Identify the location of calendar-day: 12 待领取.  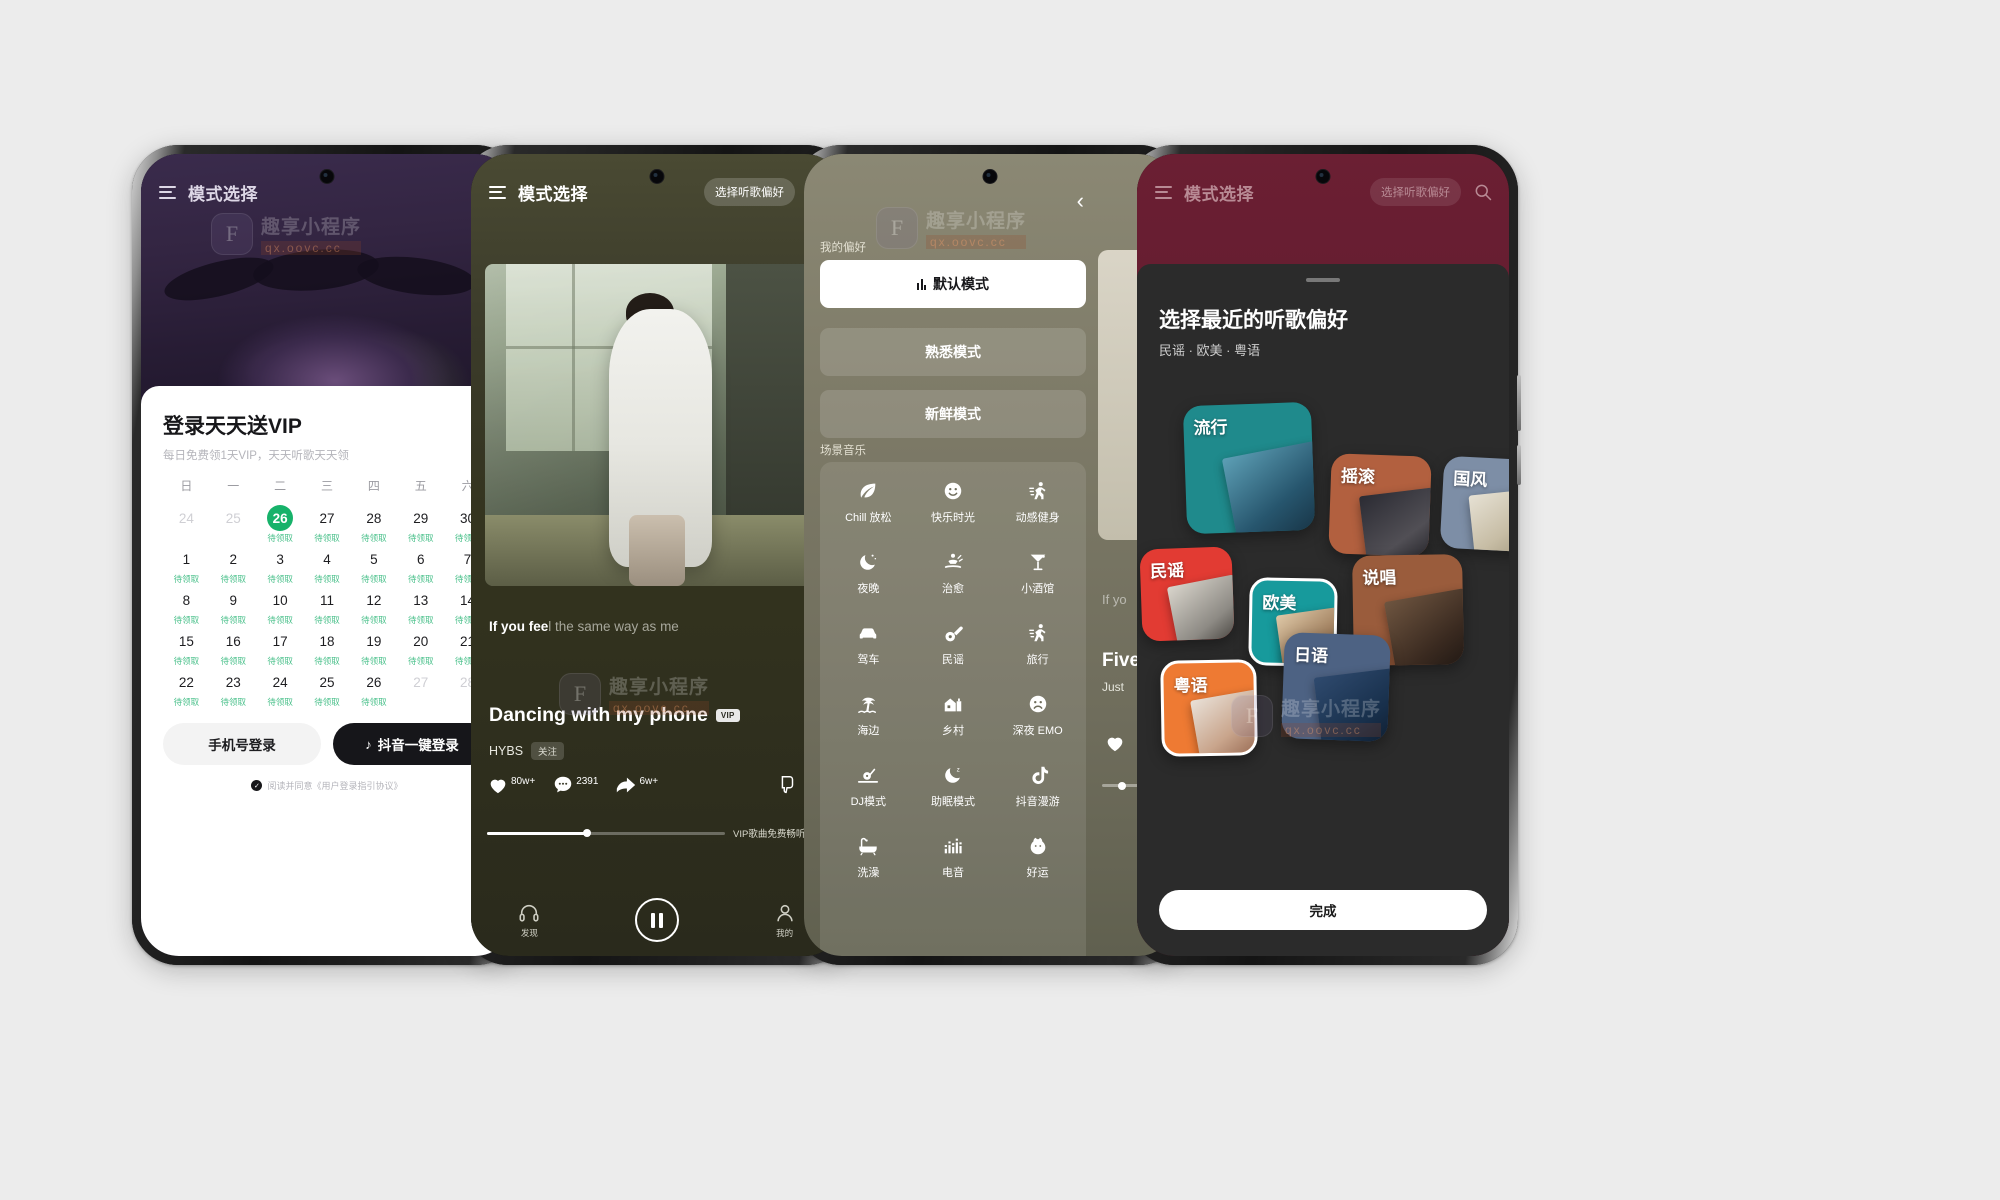
(373, 605).